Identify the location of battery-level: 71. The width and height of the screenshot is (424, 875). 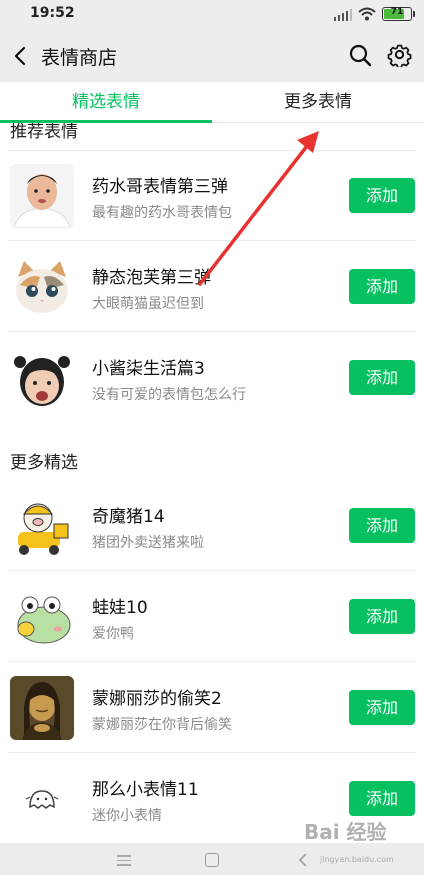
(397, 12).